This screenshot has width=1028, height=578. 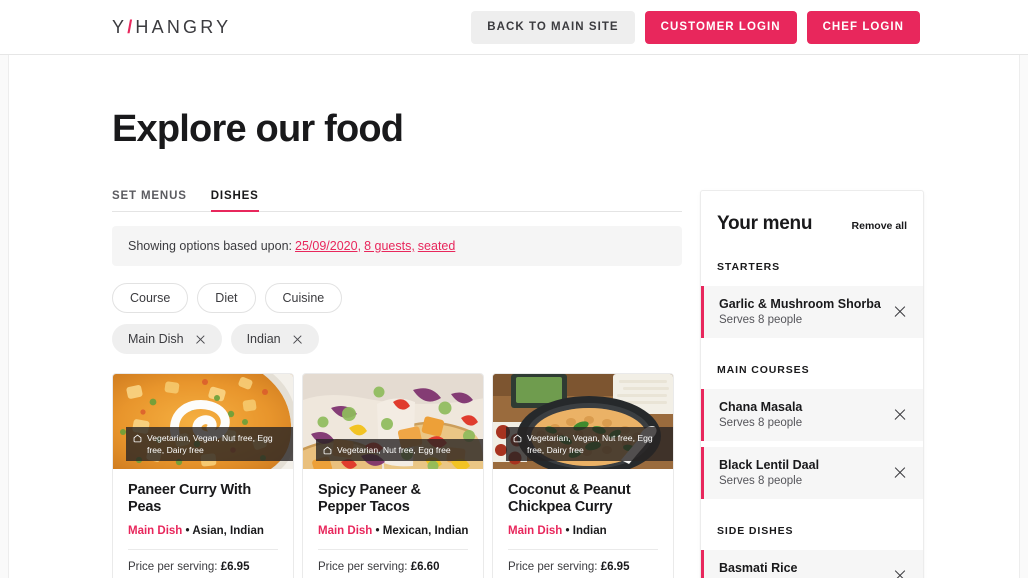 I want to click on logo: Y/HANGRY, so click(x=171, y=27).